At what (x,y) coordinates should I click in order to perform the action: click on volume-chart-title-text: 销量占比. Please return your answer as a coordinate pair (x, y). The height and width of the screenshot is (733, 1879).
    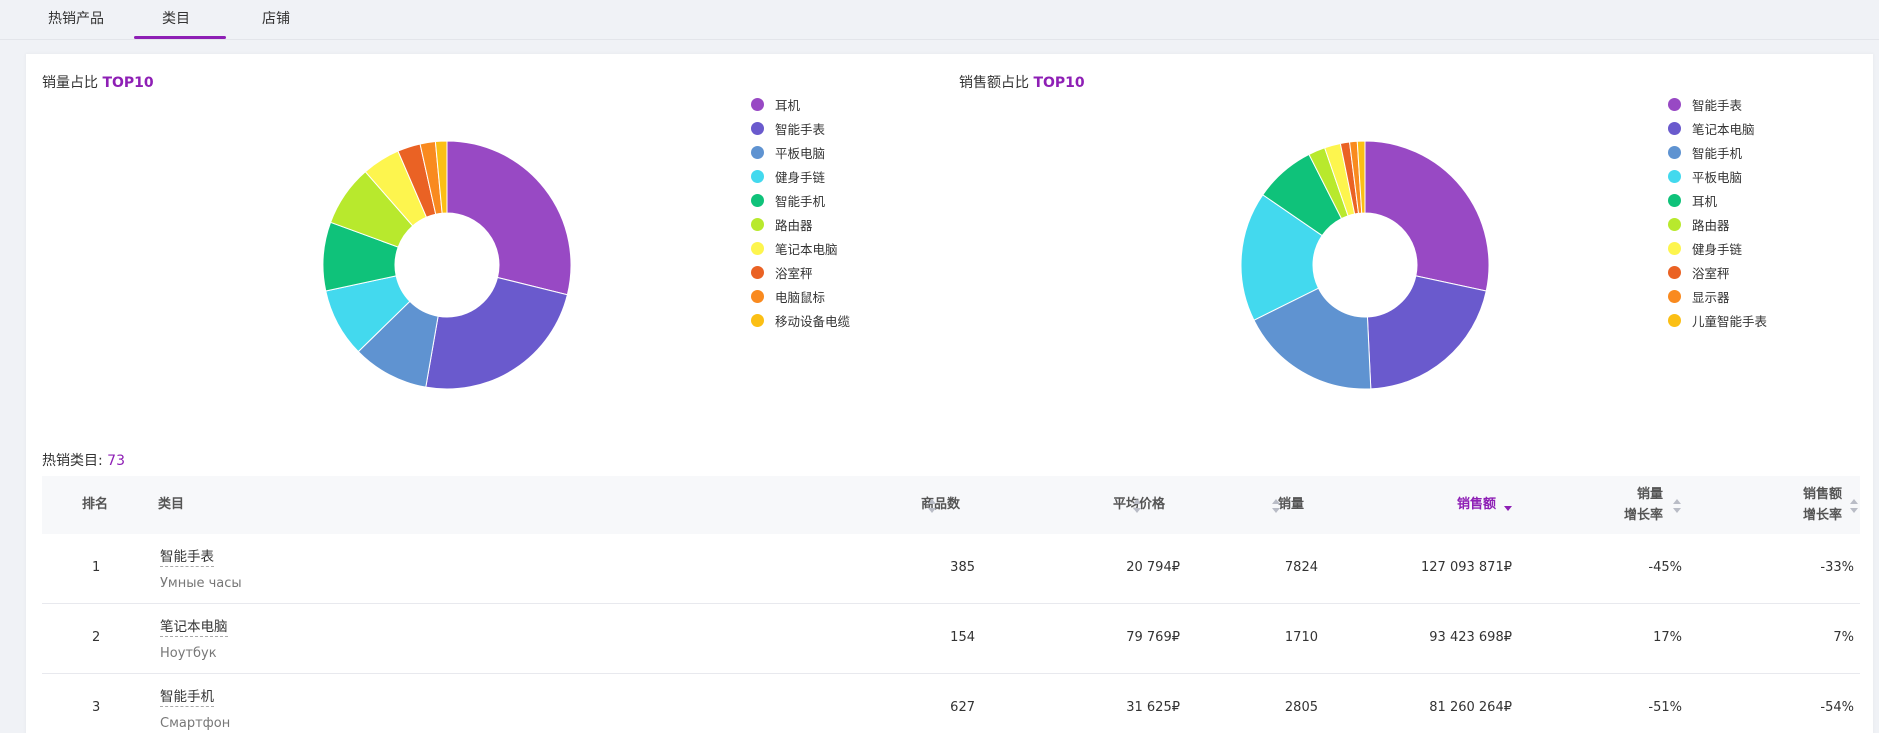
    Looking at the image, I should click on (72, 83).